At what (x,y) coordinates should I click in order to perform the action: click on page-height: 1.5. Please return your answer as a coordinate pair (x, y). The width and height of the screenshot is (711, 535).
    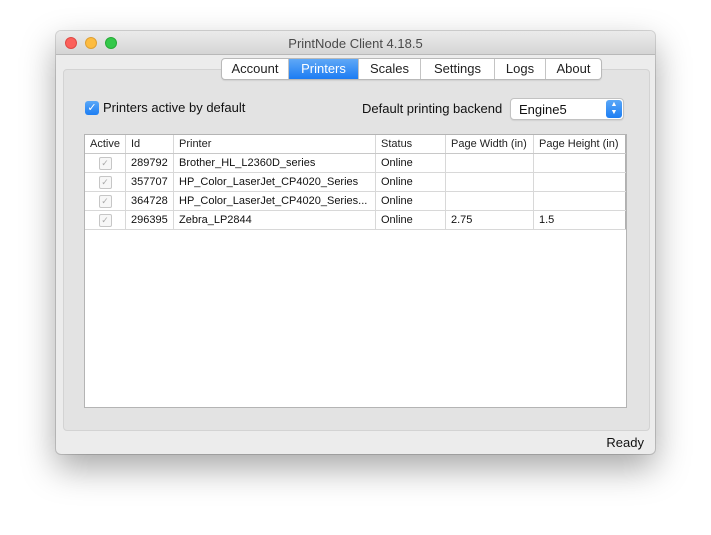
    Looking at the image, I should click on (580, 220).